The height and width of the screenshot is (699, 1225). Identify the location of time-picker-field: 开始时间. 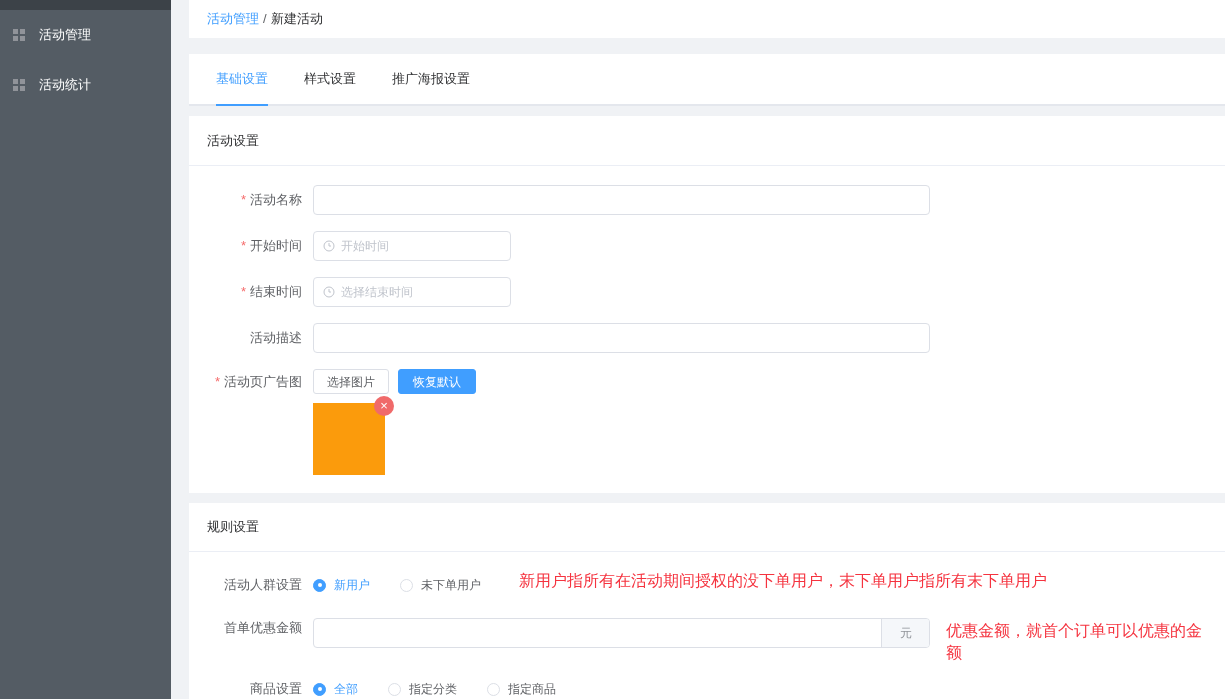
(412, 246).